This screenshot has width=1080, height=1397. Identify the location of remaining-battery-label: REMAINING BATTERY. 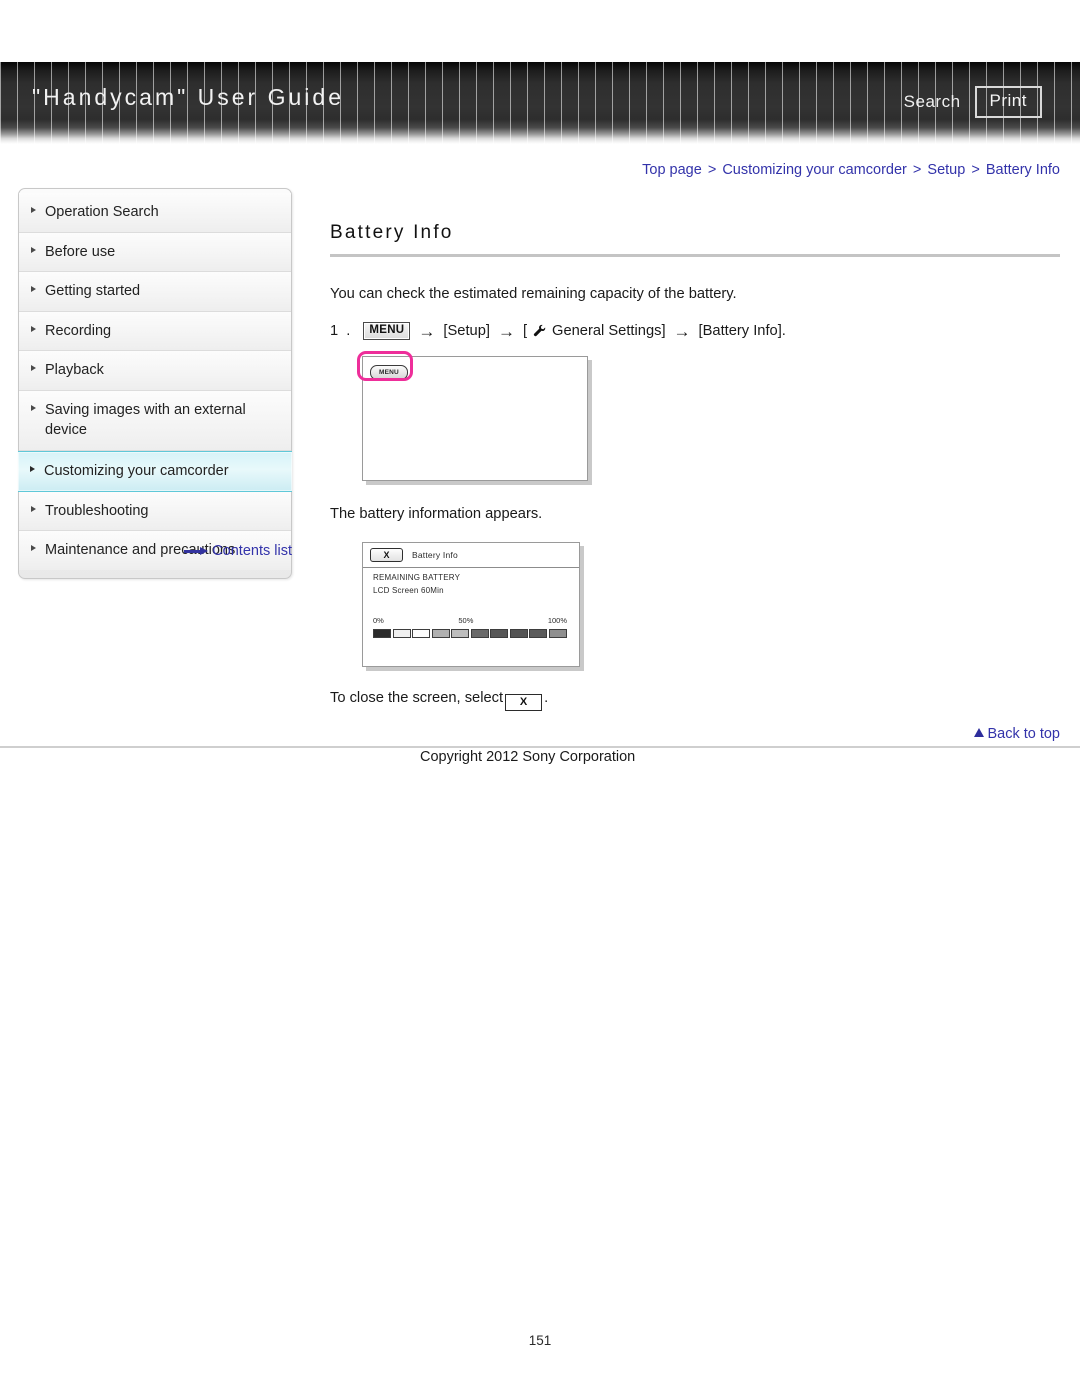
(417, 578).